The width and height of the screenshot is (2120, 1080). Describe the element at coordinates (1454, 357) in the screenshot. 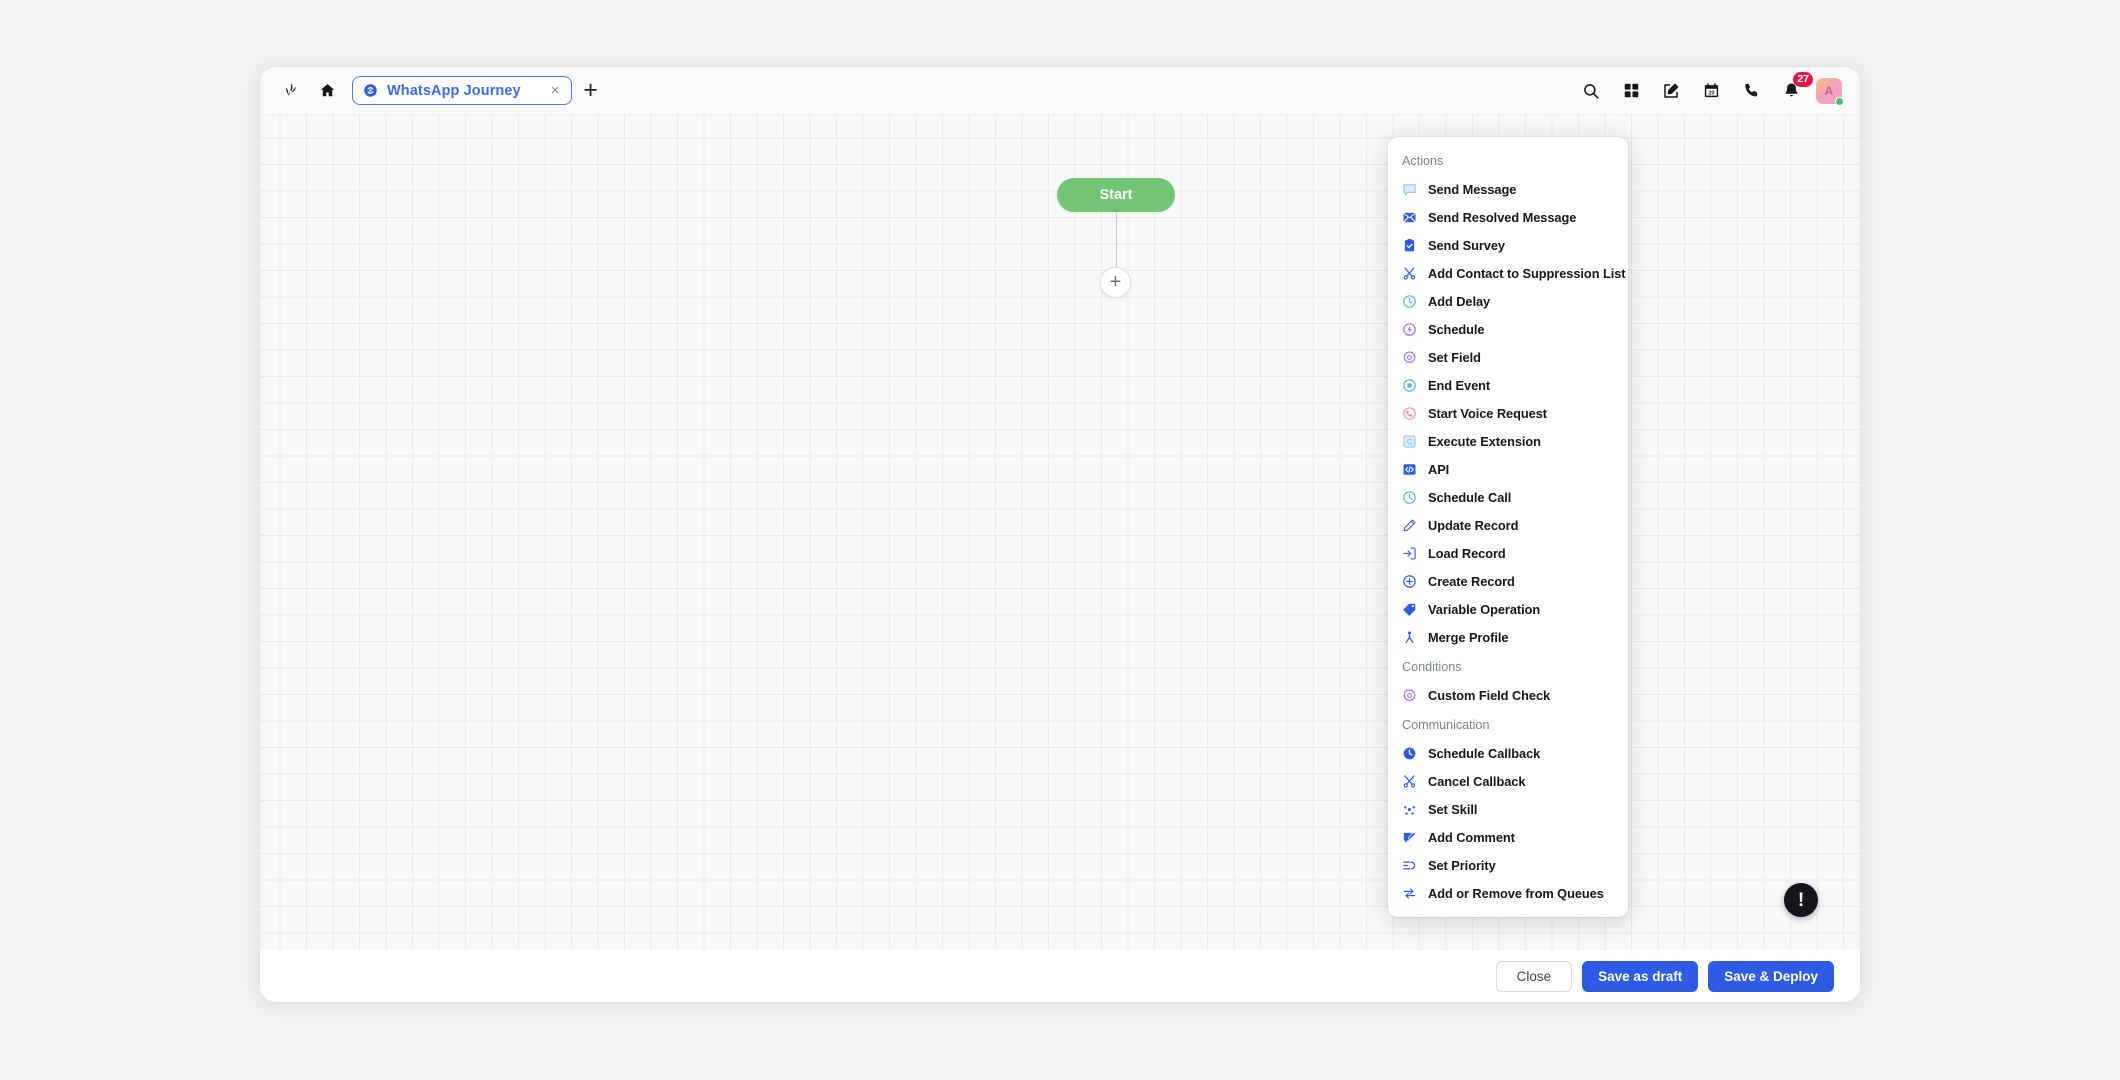

I see `menu-item-label: Set Field` at that location.